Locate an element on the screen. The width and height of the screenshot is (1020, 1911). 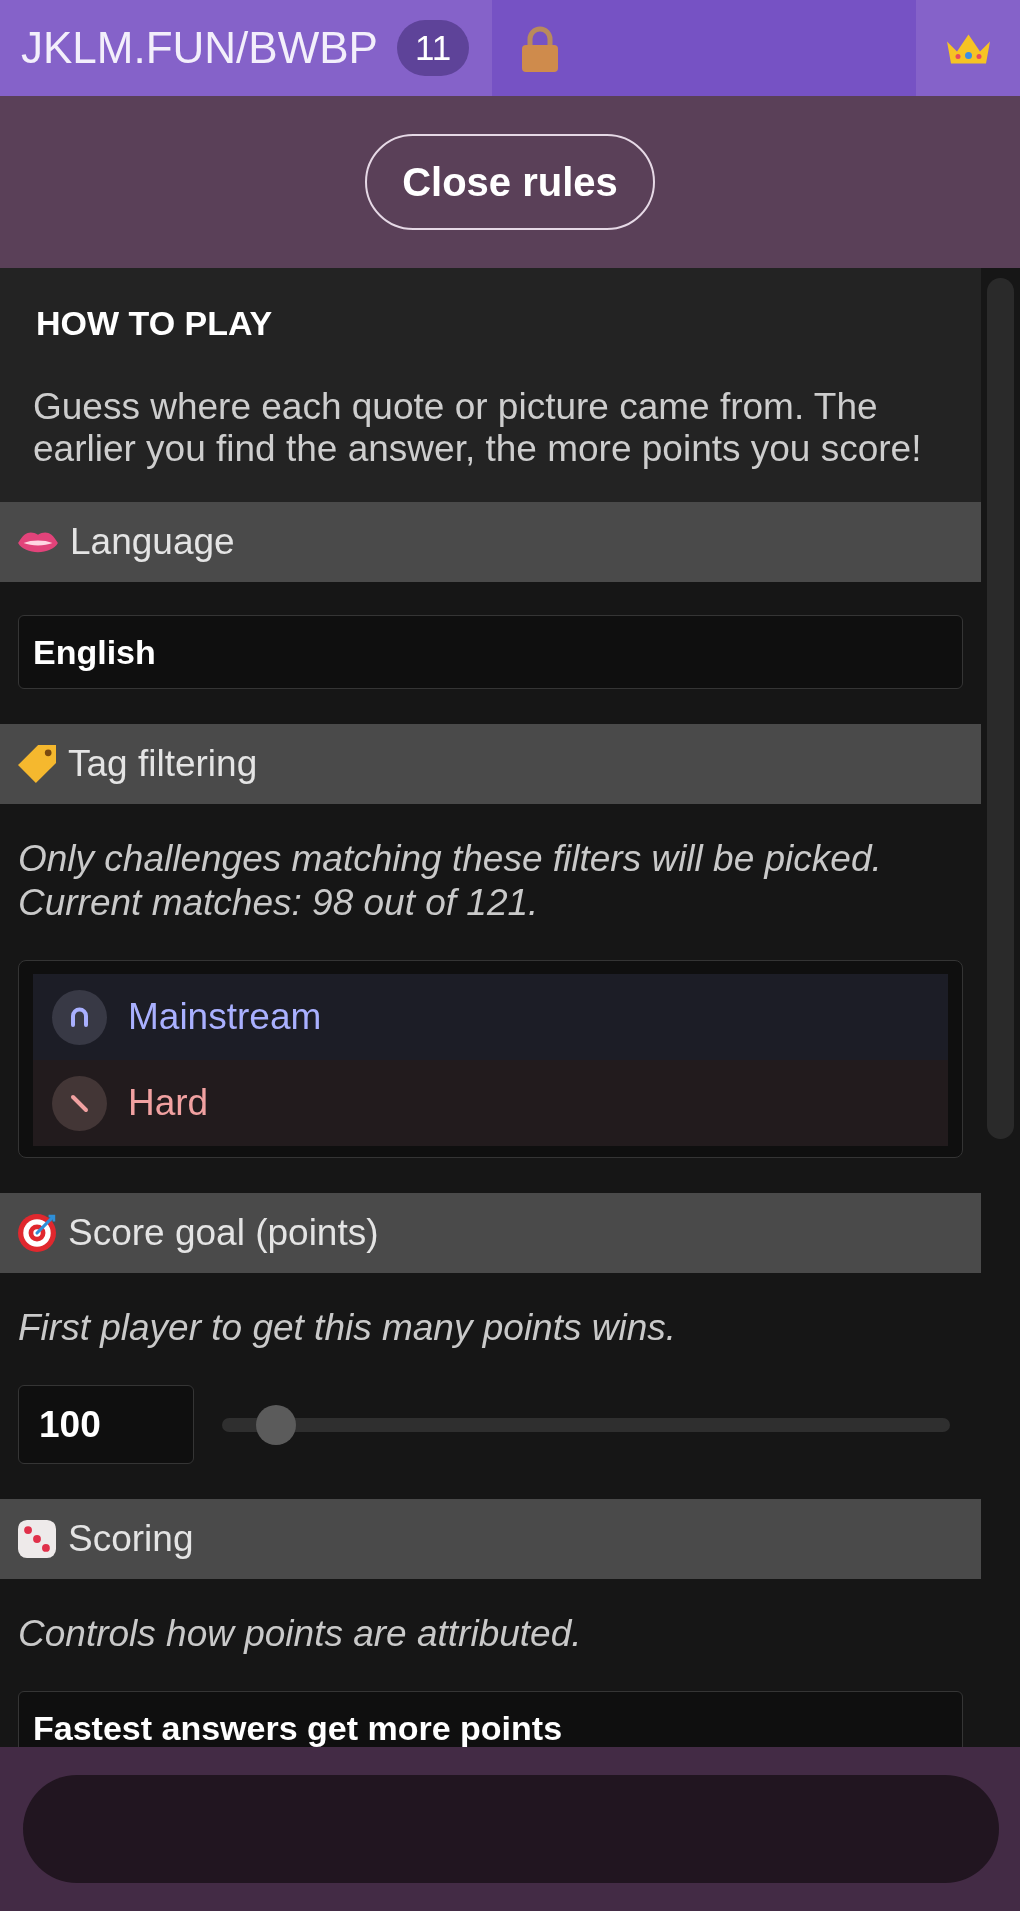
section-title: Scoring is located at coordinates (131, 1539).